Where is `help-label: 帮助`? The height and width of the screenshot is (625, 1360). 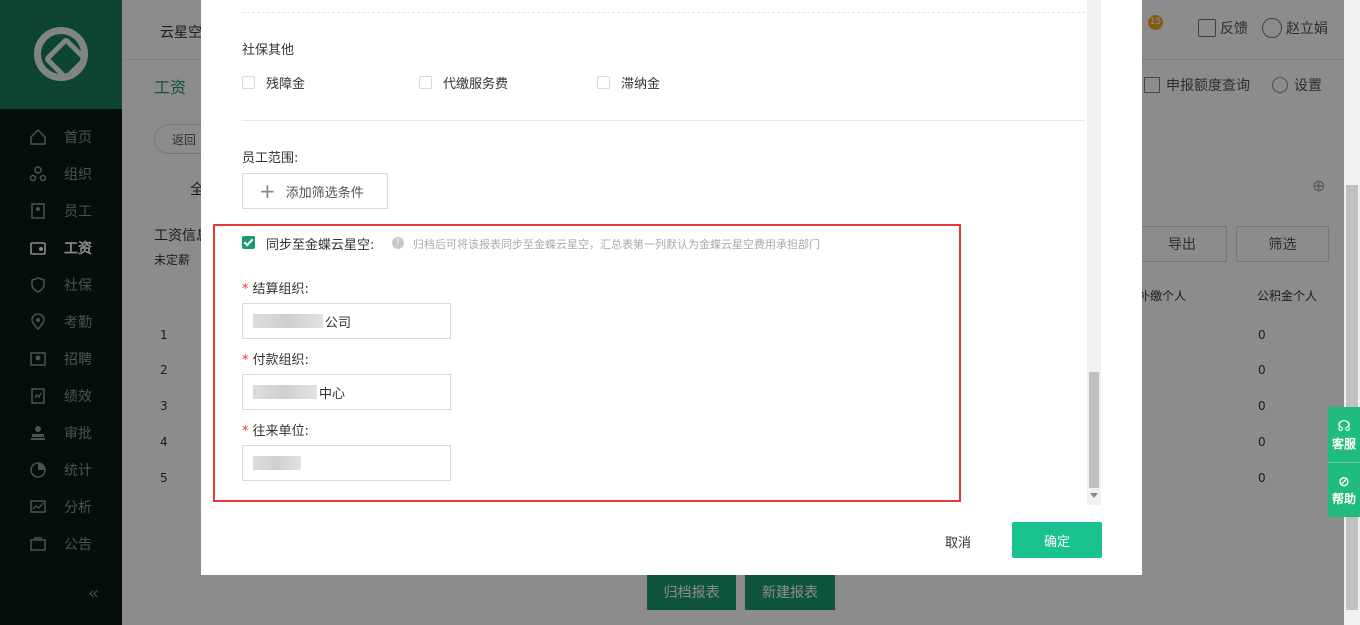
help-label: 帮助 is located at coordinates (1343, 498).